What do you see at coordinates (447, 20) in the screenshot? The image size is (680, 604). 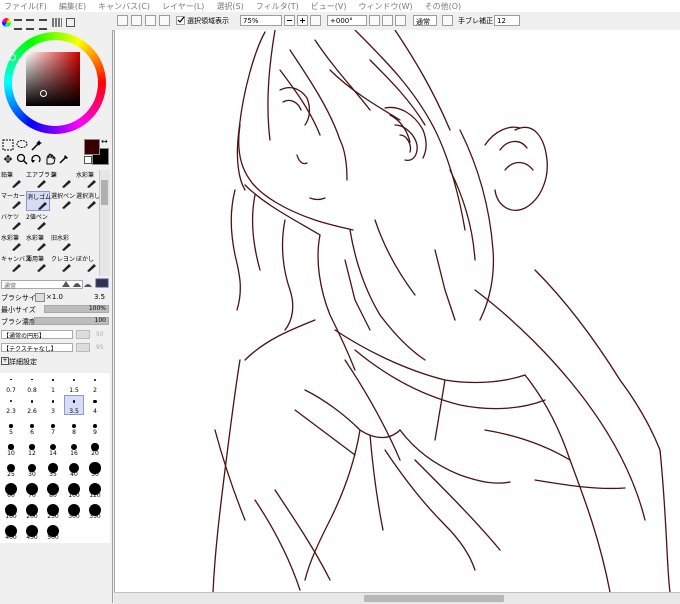 I see `flip-button` at bounding box center [447, 20].